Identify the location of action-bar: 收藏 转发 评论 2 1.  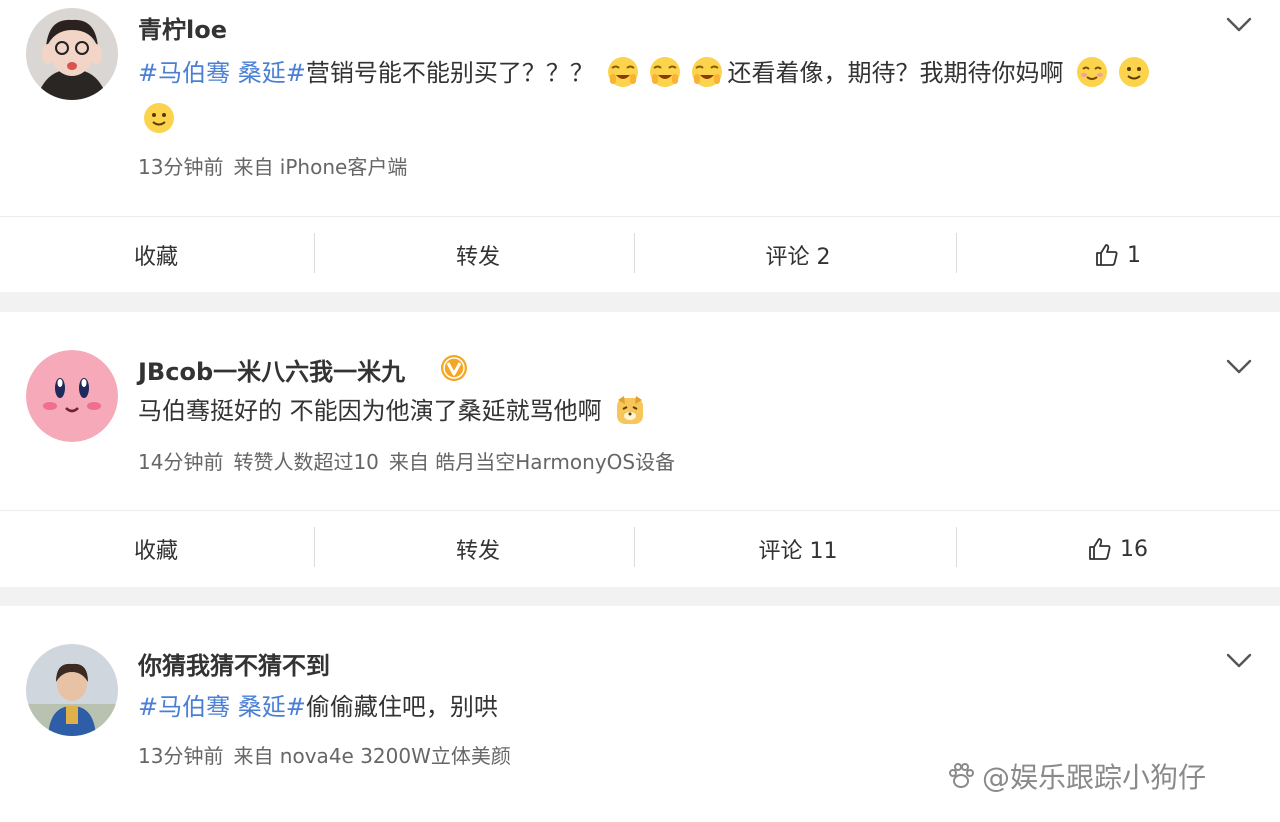
(640, 254).